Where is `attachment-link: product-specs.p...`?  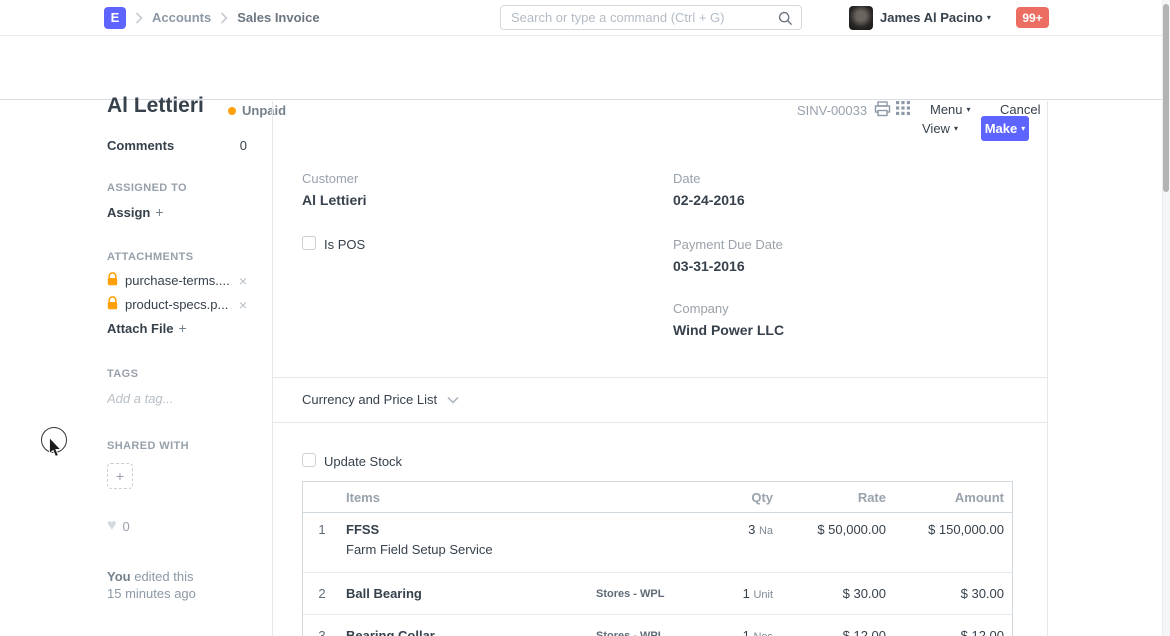
attachment-link: product-specs.p... is located at coordinates (178, 304).